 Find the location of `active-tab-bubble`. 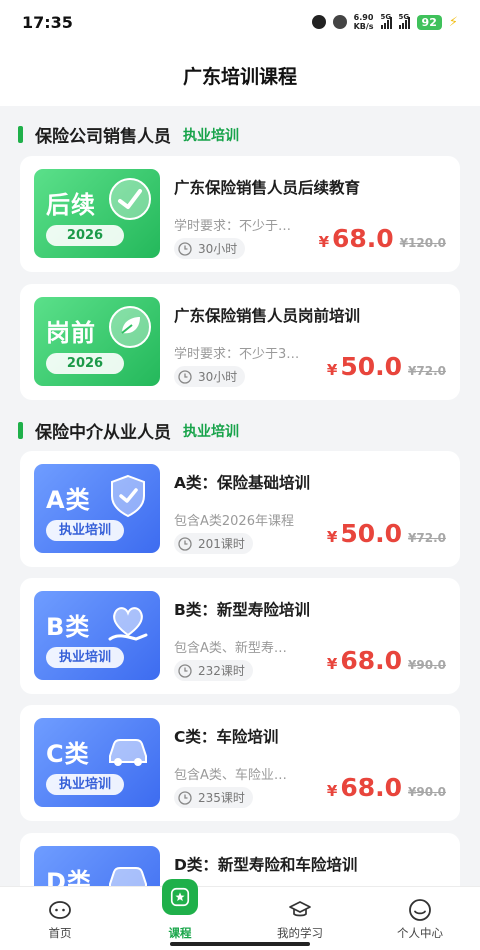

active-tab-bubble is located at coordinates (180, 897).